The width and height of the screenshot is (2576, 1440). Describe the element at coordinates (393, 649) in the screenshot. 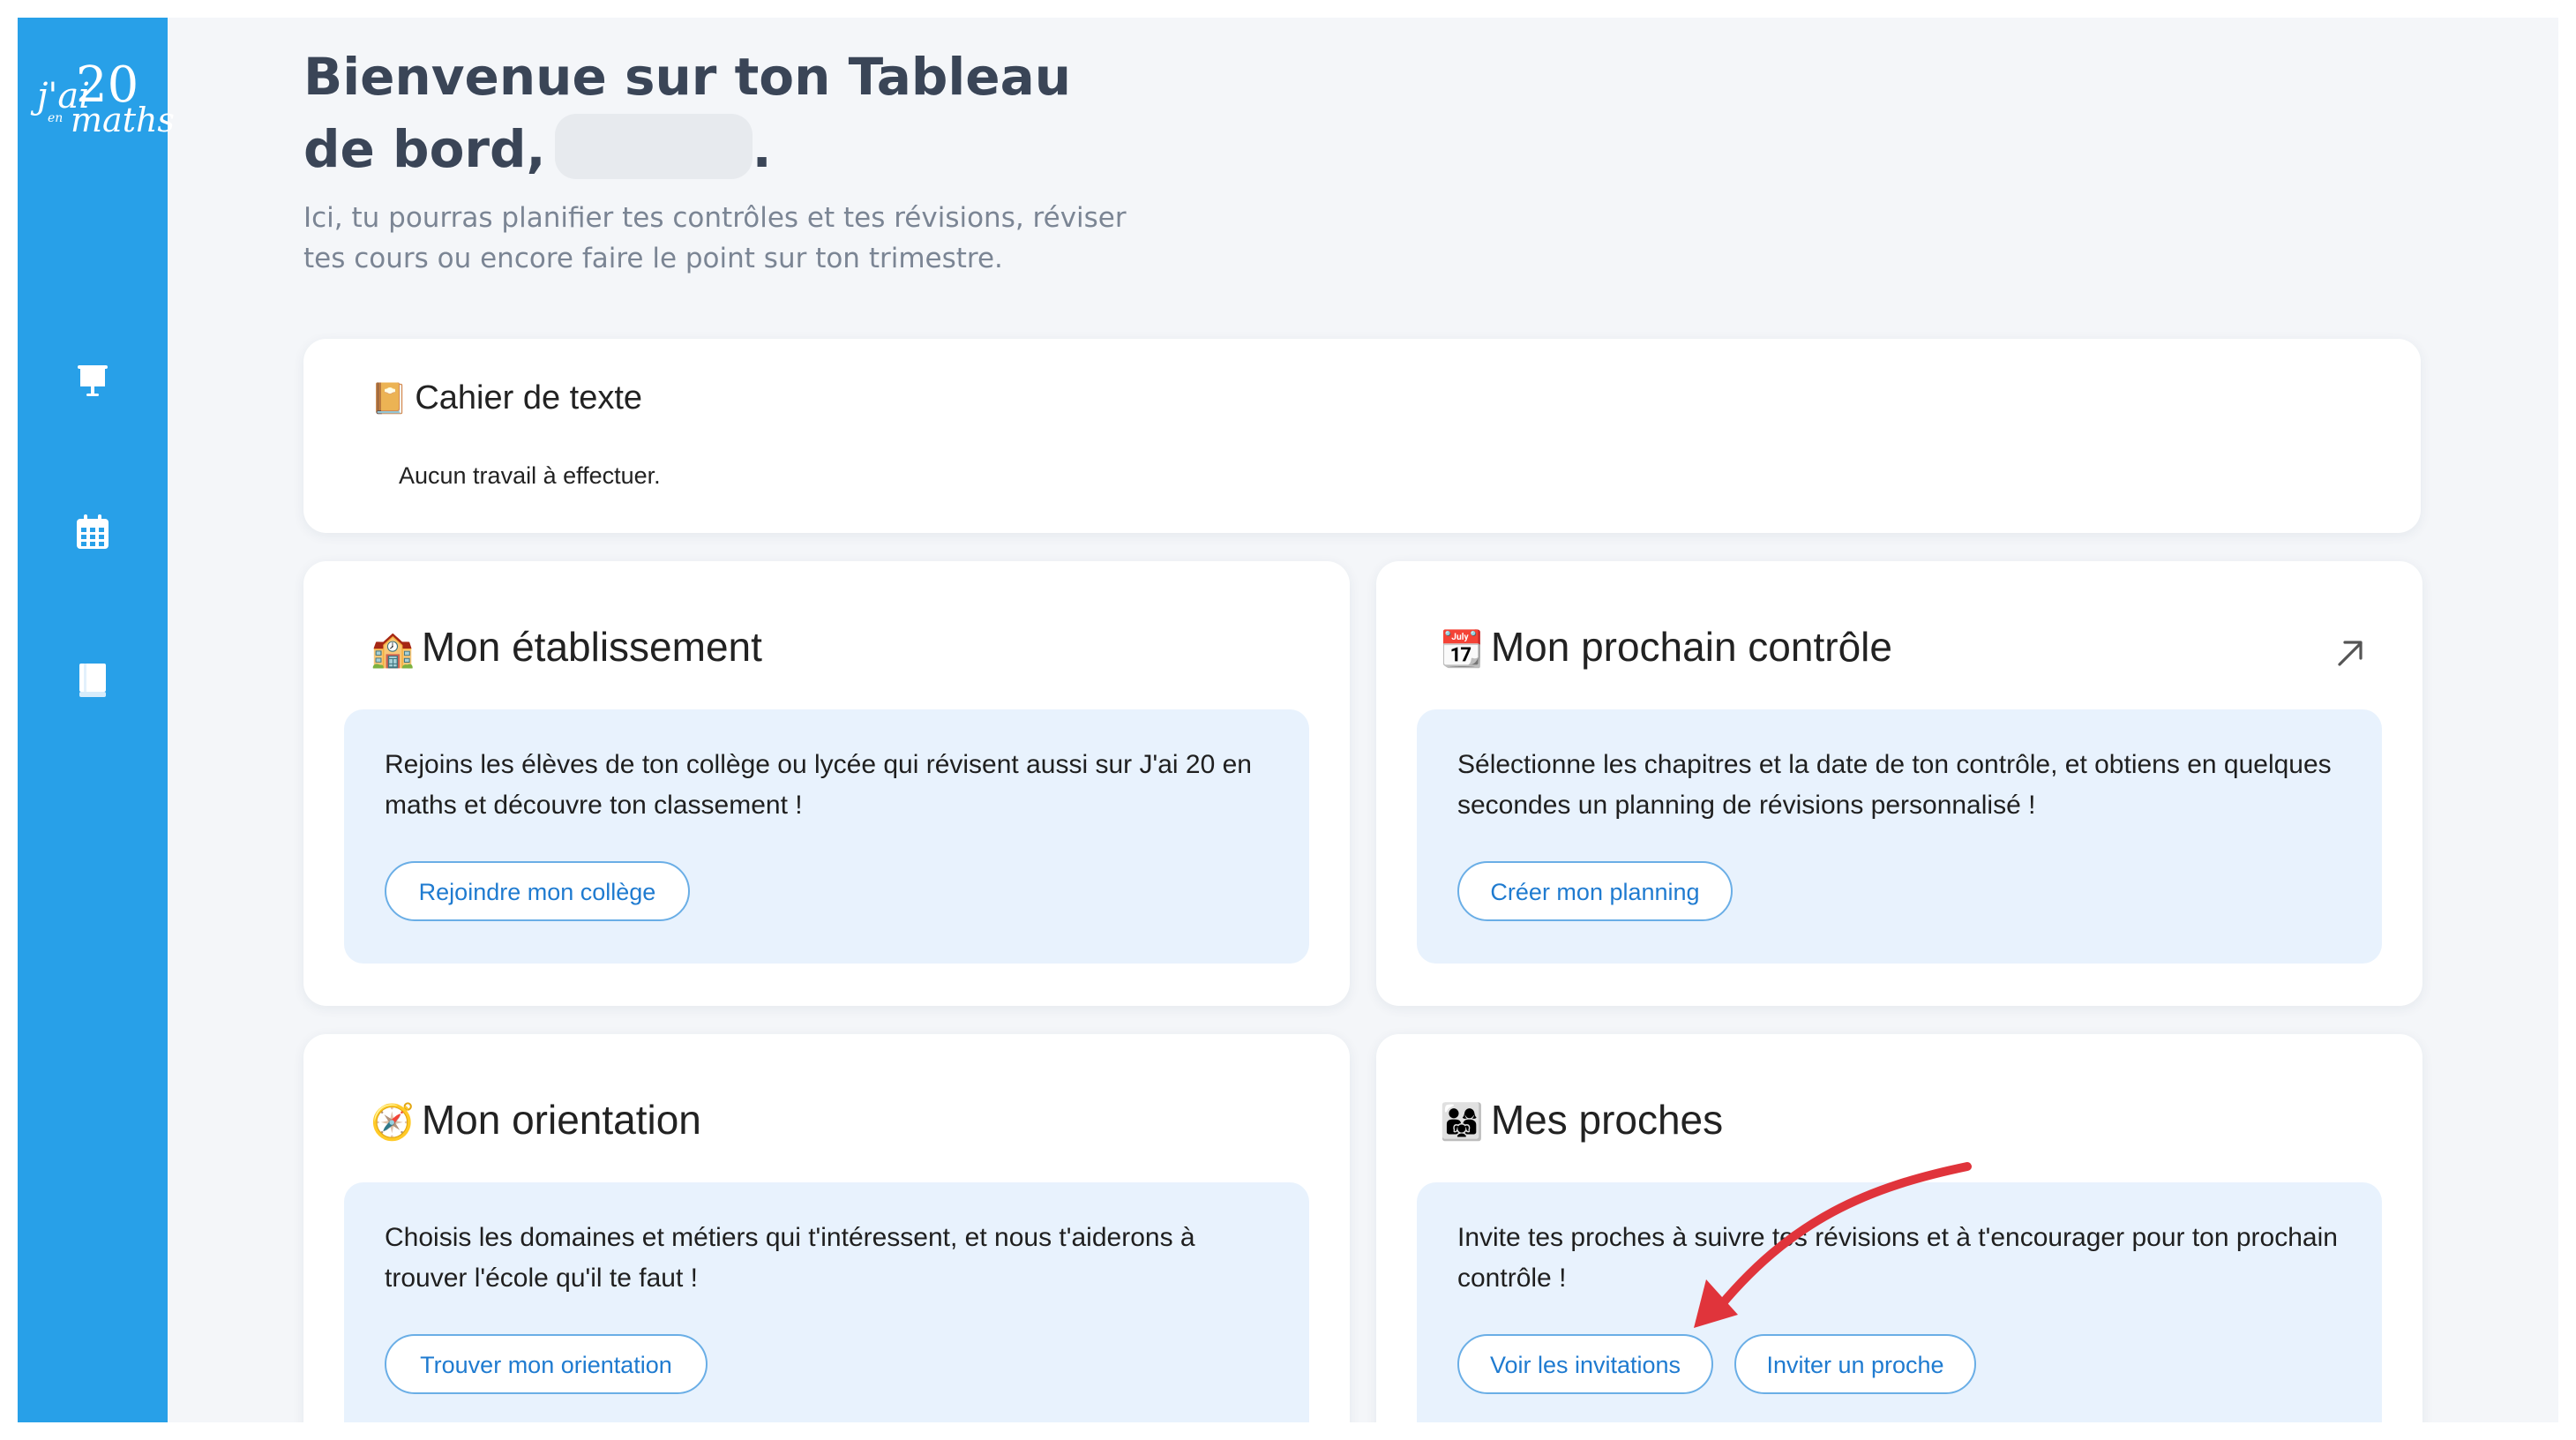

I see `school-icon: 🏫` at that location.